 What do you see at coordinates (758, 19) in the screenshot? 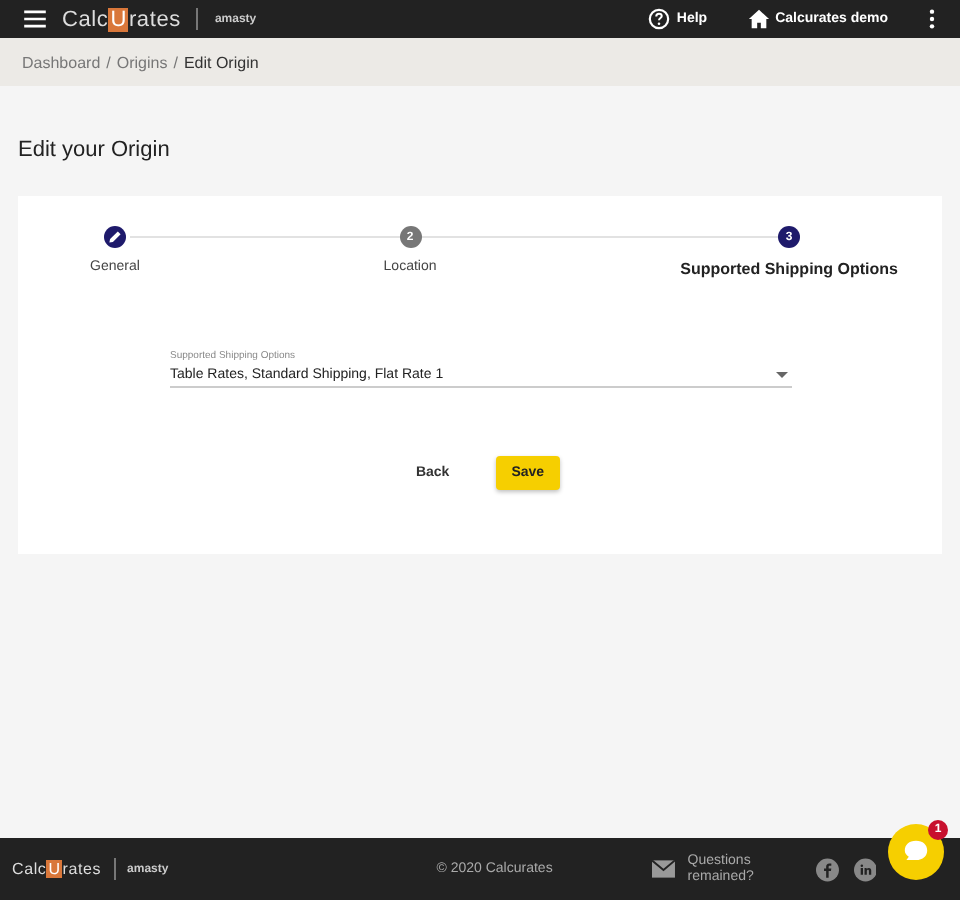
I see `home-icon` at bounding box center [758, 19].